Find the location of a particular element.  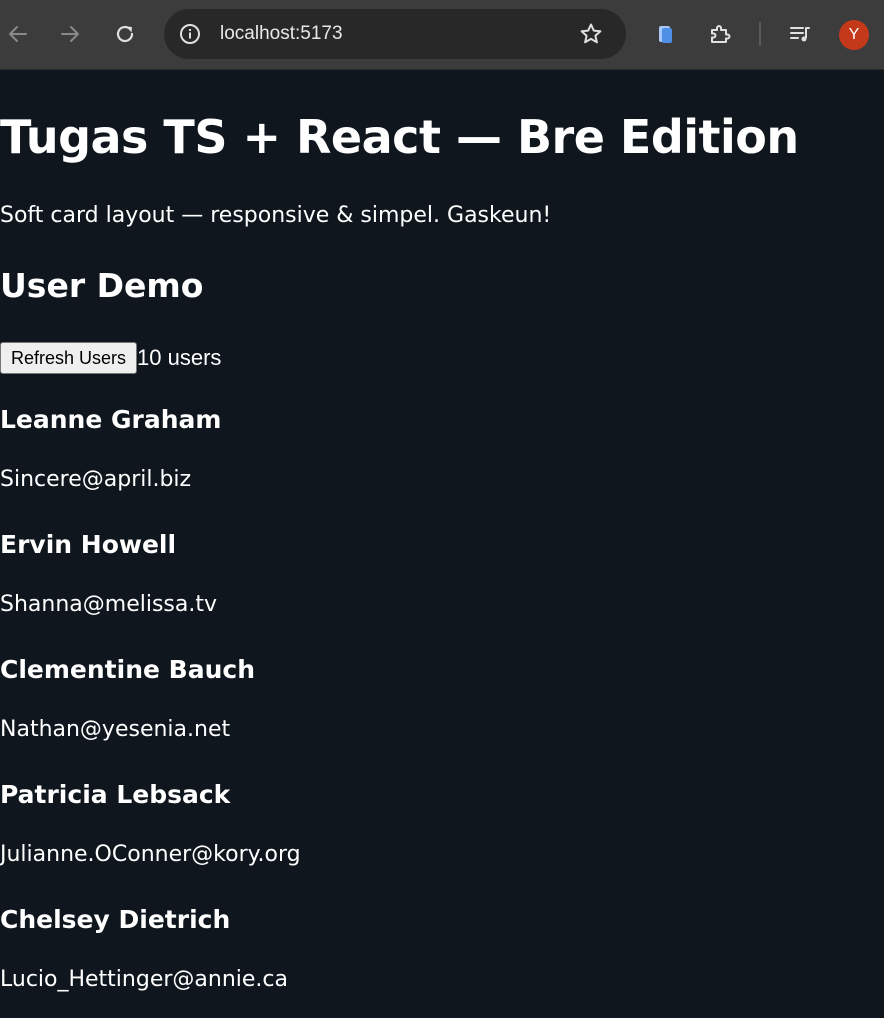

extensions-puzzle-icon is located at coordinates (720, 34).